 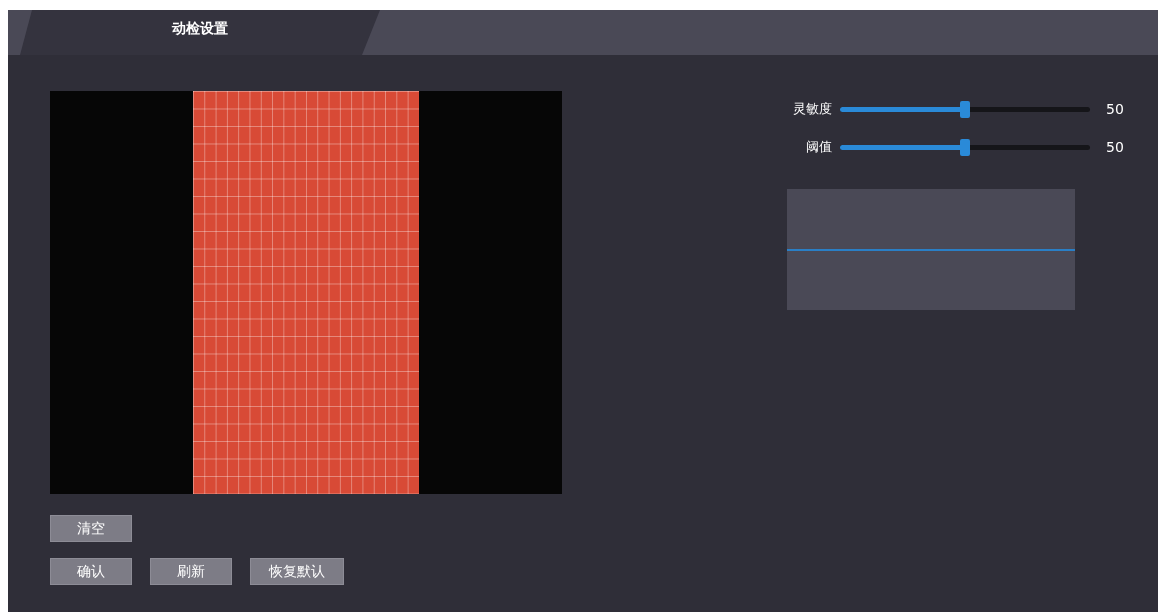 What do you see at coordinates (818, 147) in the screenshot?
I see `slider-label: 阈值` at bounding box center [818, 147].